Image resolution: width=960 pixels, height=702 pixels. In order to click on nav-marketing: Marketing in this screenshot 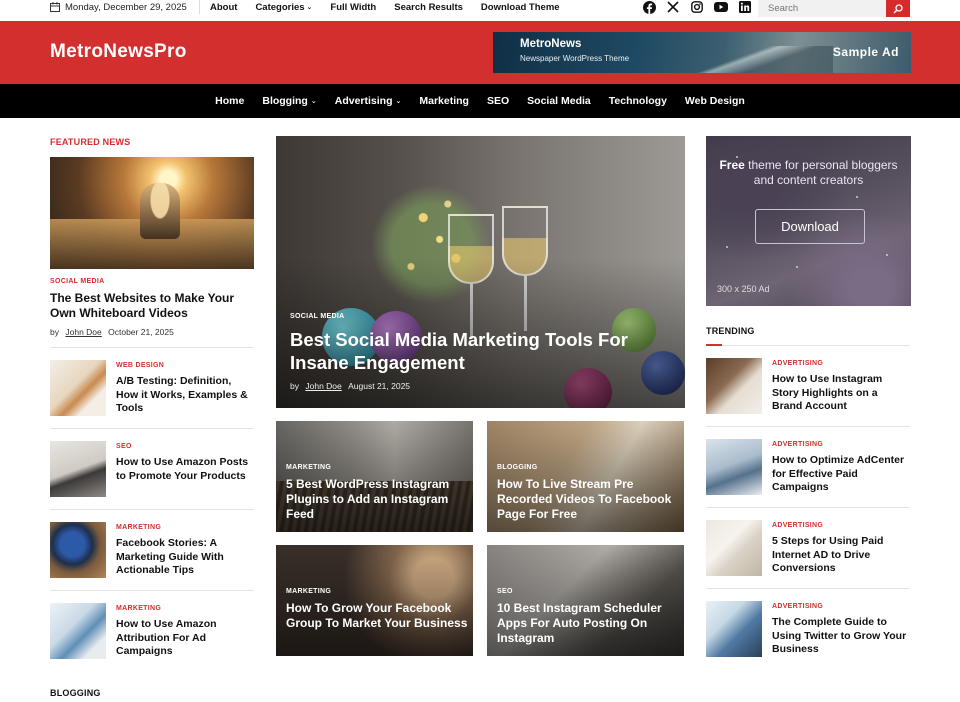, I will do `click(444, 101)`.